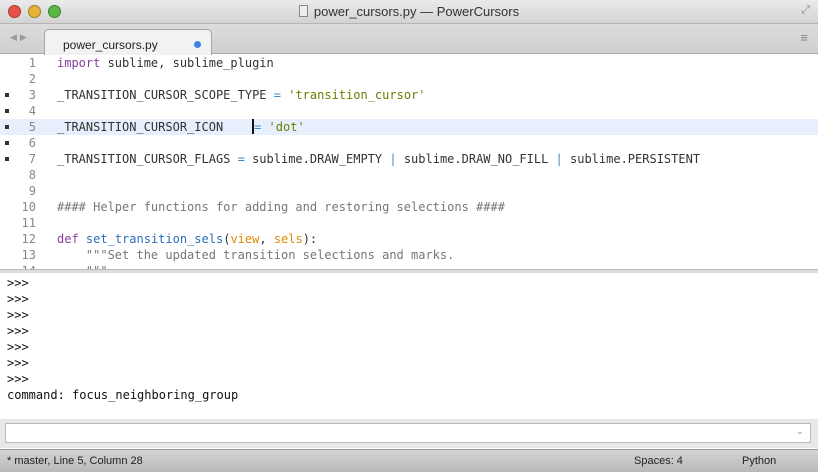 This screenshot has width=818, height=472. What do you see at coordinates (409, 239) in the screenshot?
I see `code-line: 12 def set_transition_sels(view, sels):` at bounding box center [409, 239].